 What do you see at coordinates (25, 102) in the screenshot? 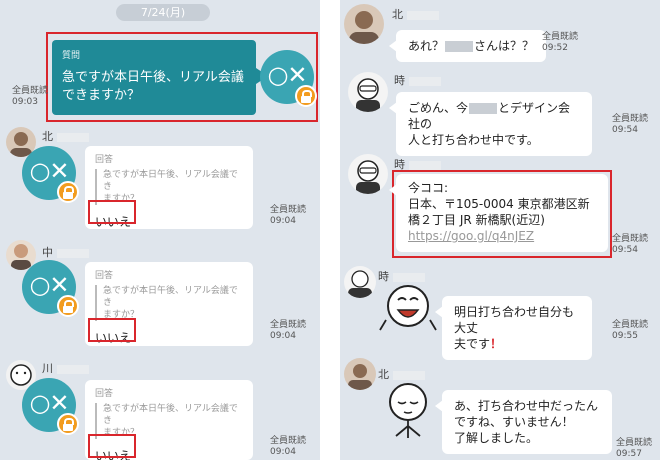
I see `timestamp: 09:03` at bounding box center [25, 102].